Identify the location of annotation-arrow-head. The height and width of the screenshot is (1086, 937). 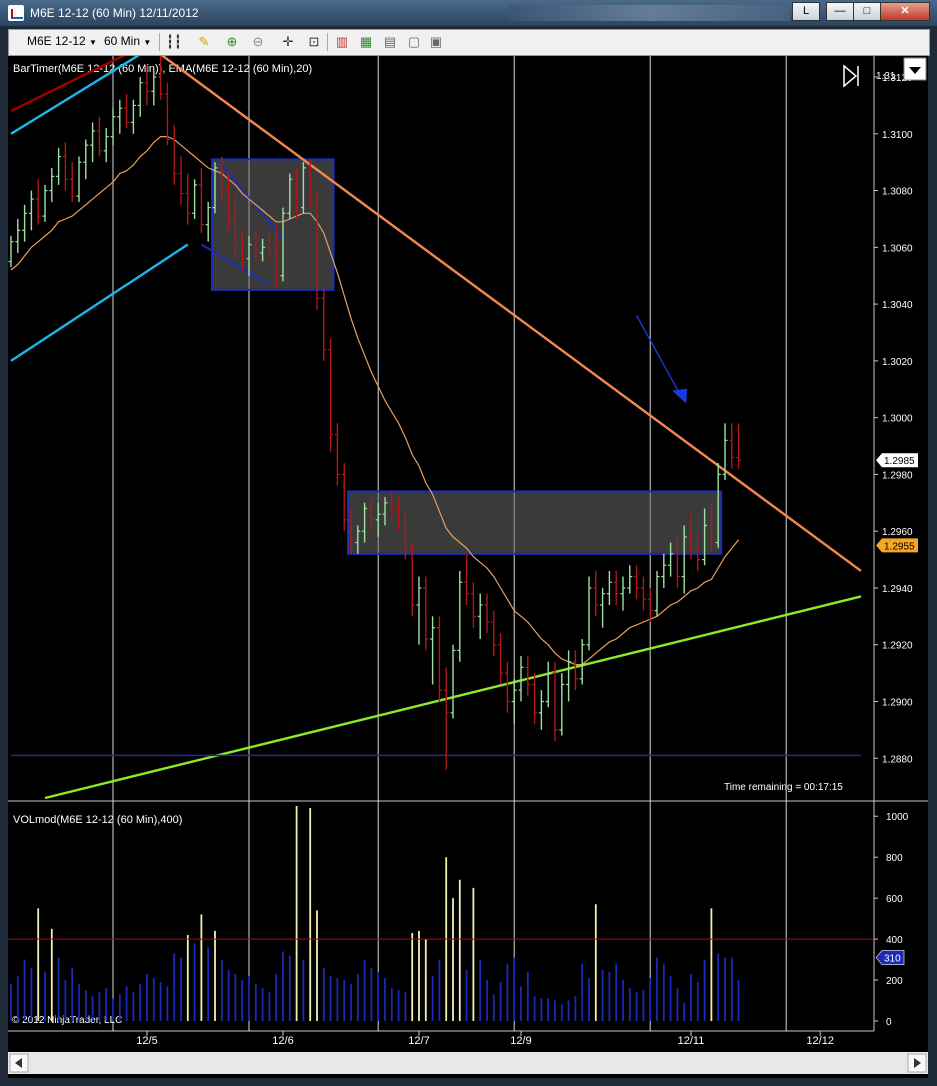
(680, 396).